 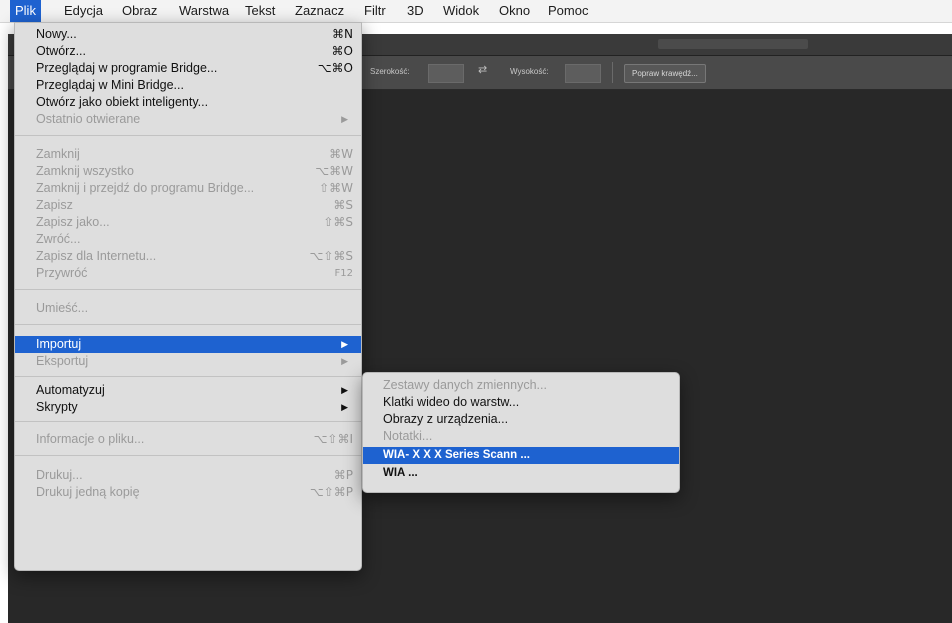 I want to click on width-field, so click(x=446, y=73).